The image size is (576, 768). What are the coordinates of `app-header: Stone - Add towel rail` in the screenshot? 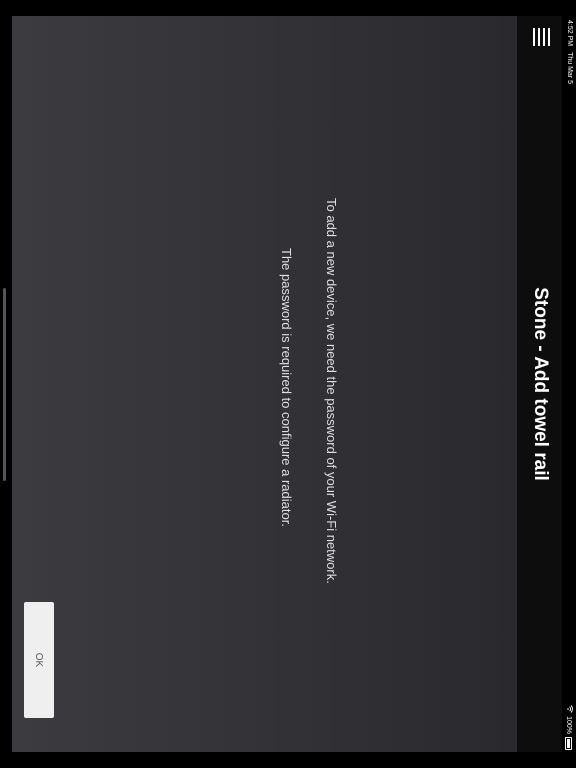 It's located at (539, 384).